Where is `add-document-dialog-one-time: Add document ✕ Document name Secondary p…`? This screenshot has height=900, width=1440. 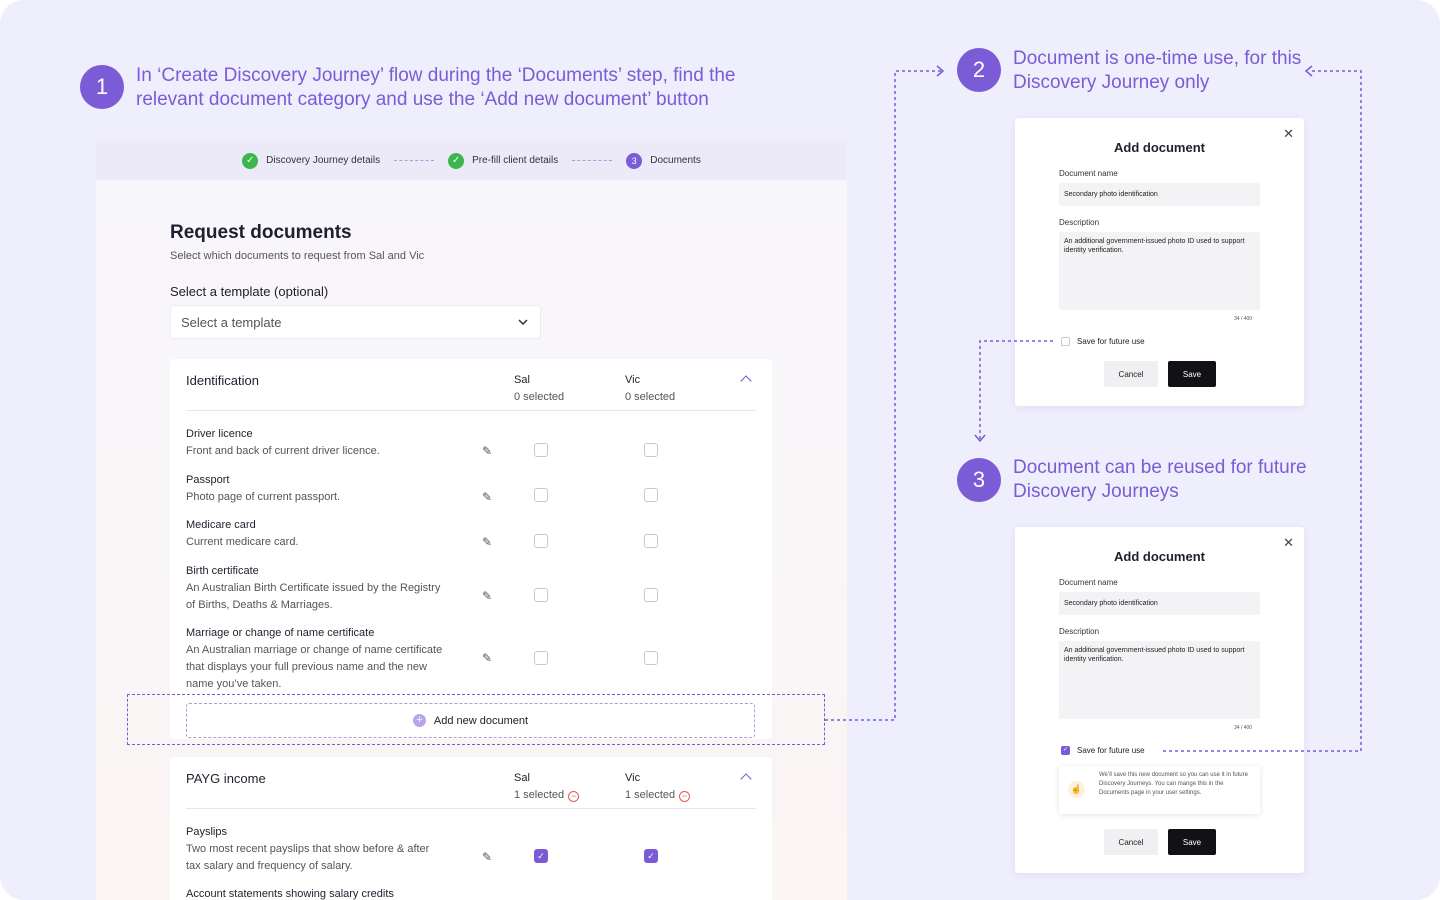
add-document-dialog-one-time: Add document ✕ Document name Secondary p… is located at coordinates (1159, 262).